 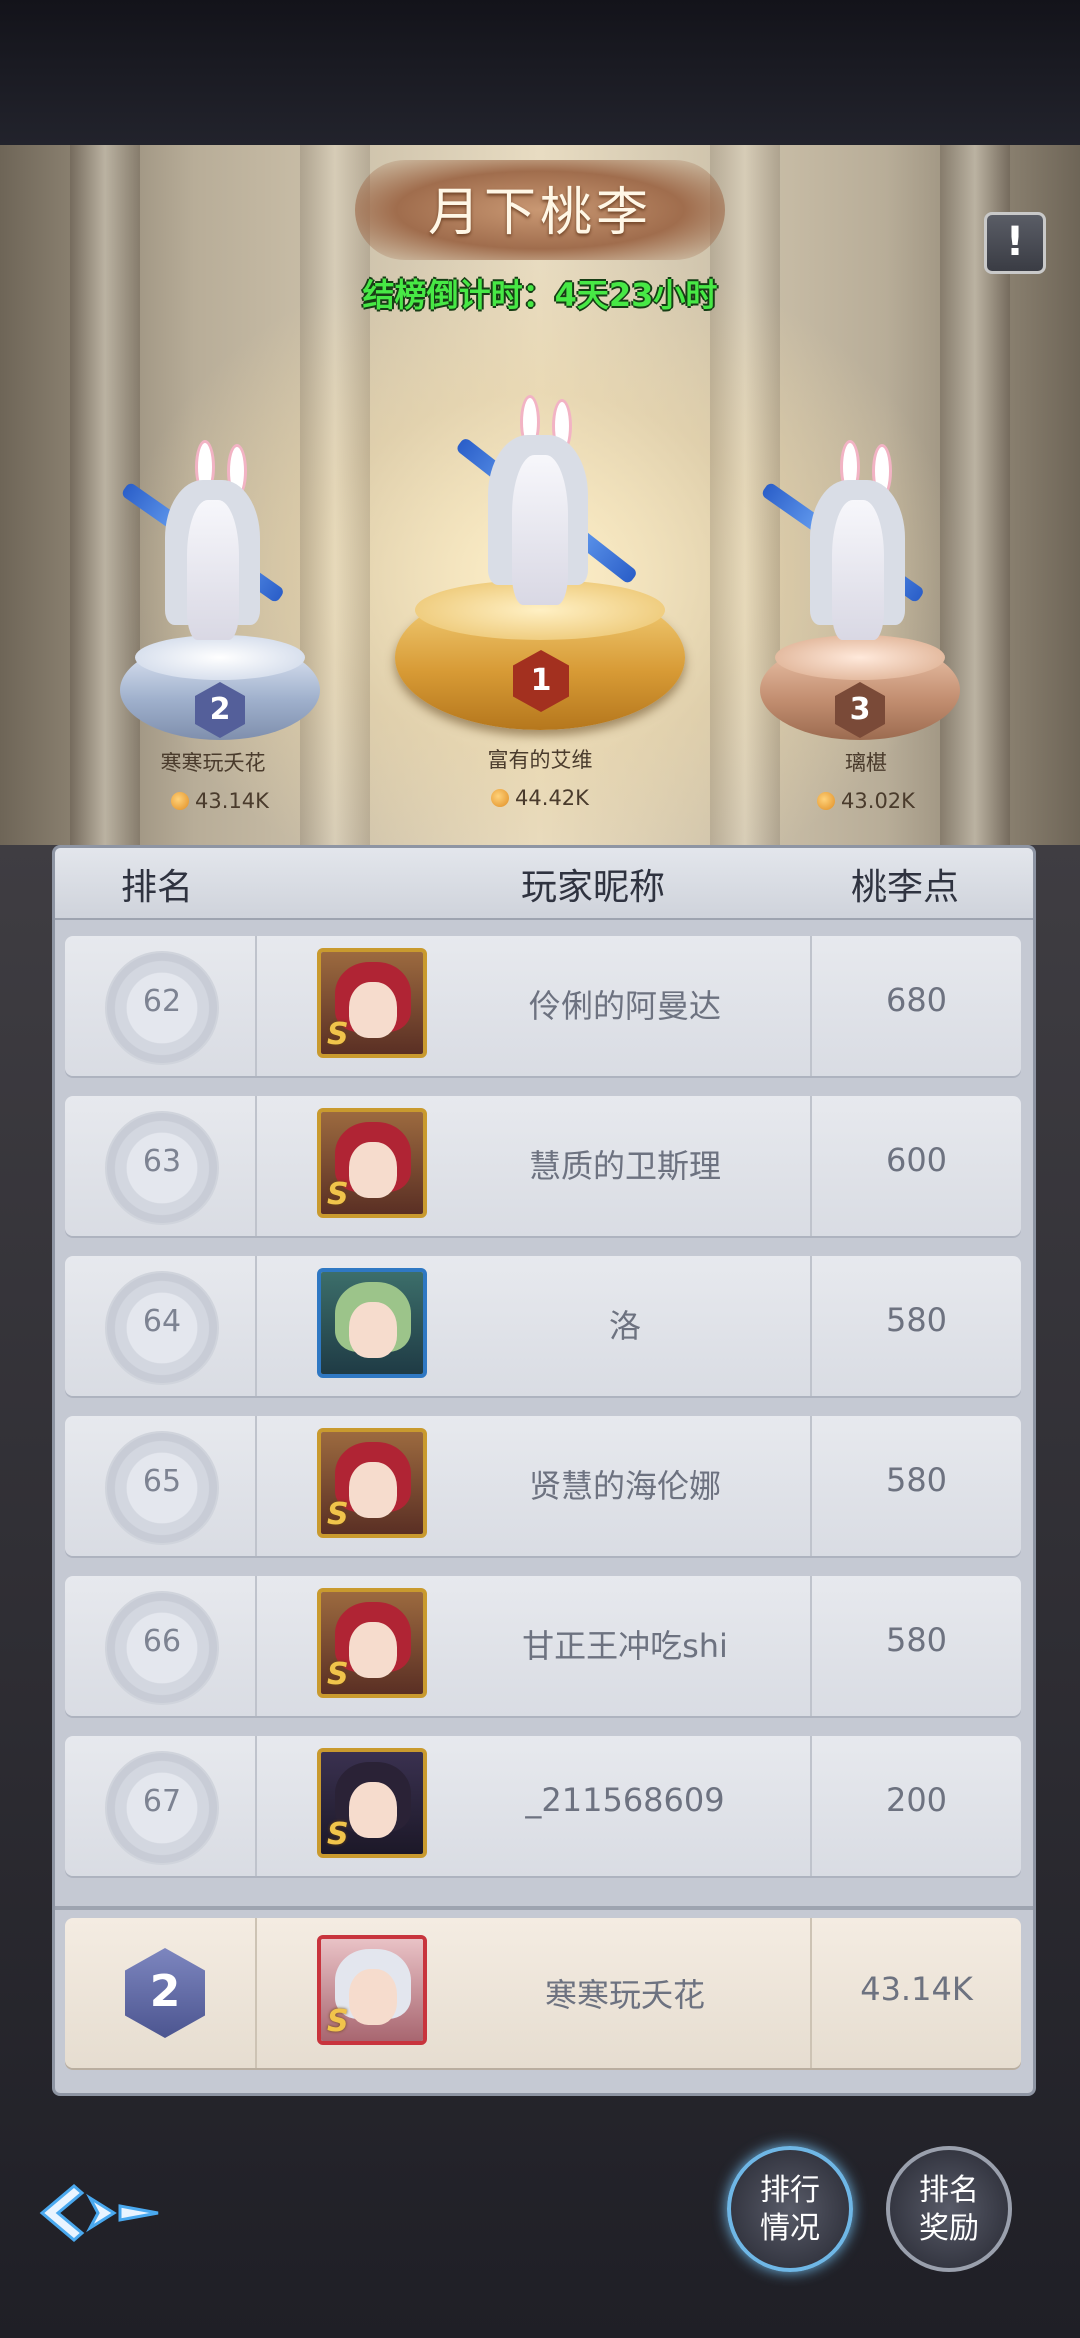 I want to click on my-avatar: S, so click(x=372, y=1990).